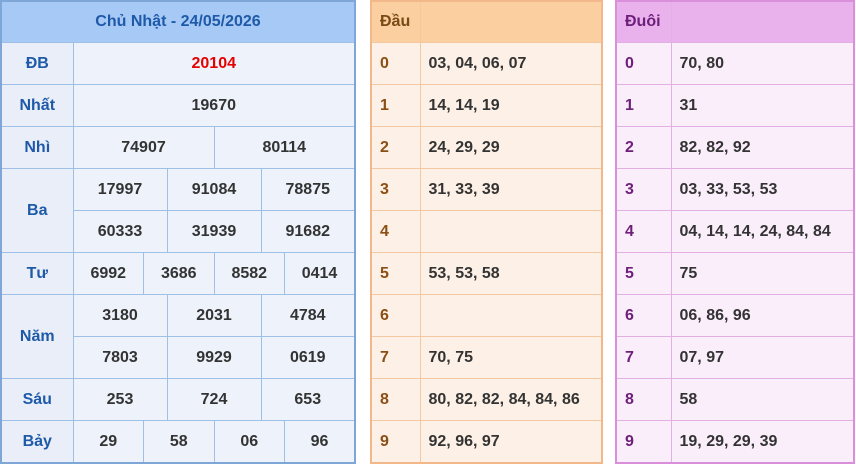  Describe the element at coordinates (37, 273) in the screenshot. I see `prize-label-tu: Tư` at that location.